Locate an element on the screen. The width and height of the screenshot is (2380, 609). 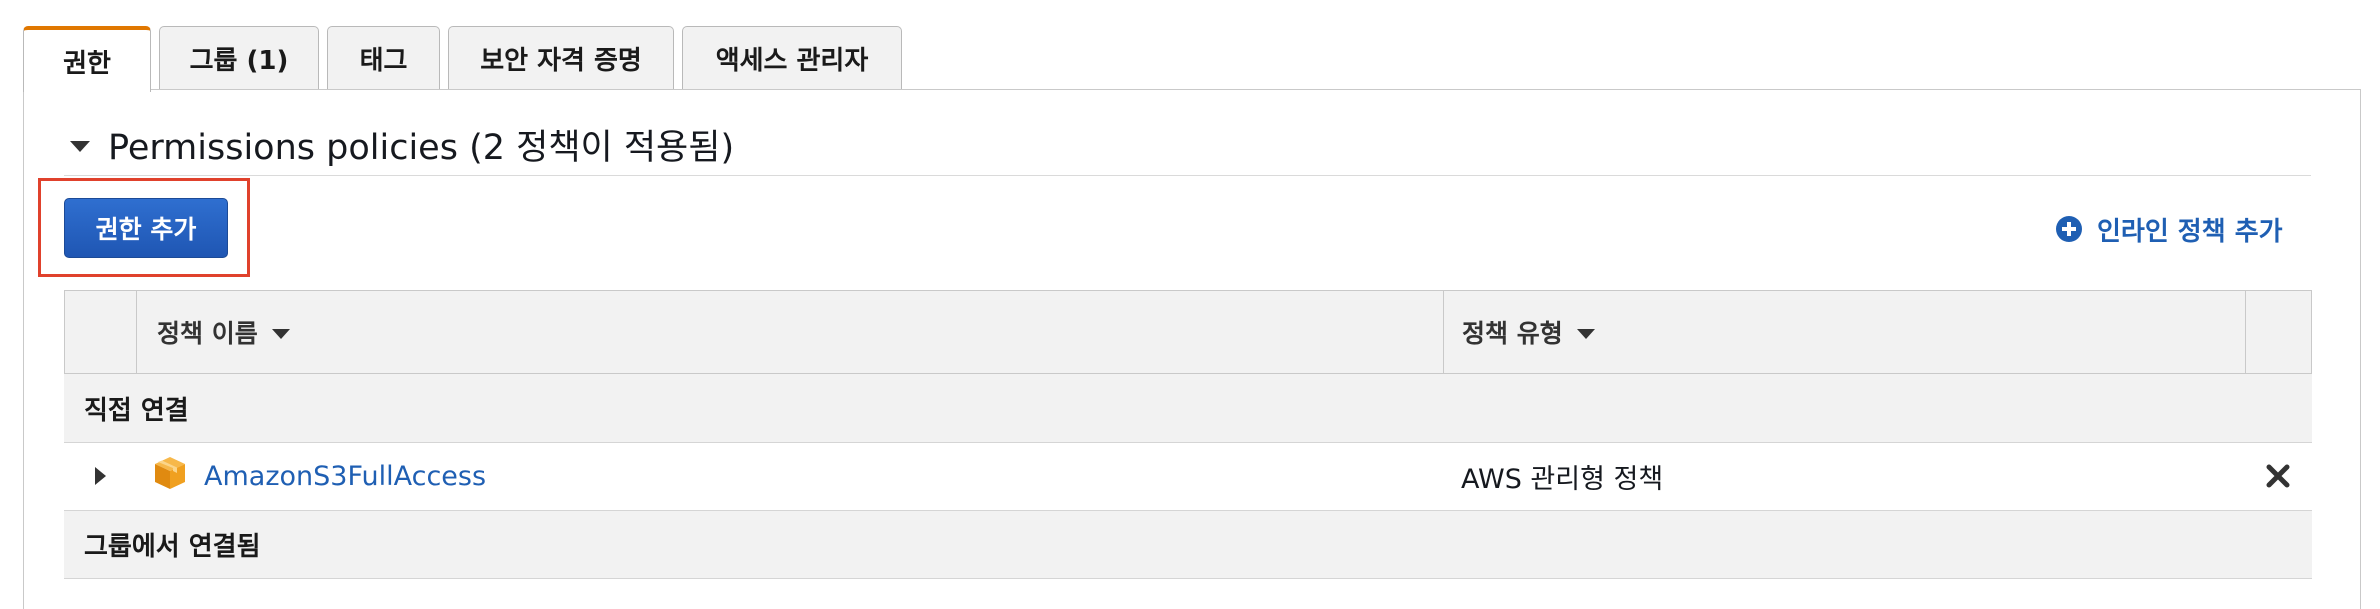
column-header-policy-name: 정책 이름 is located at coordinates (223, 332).